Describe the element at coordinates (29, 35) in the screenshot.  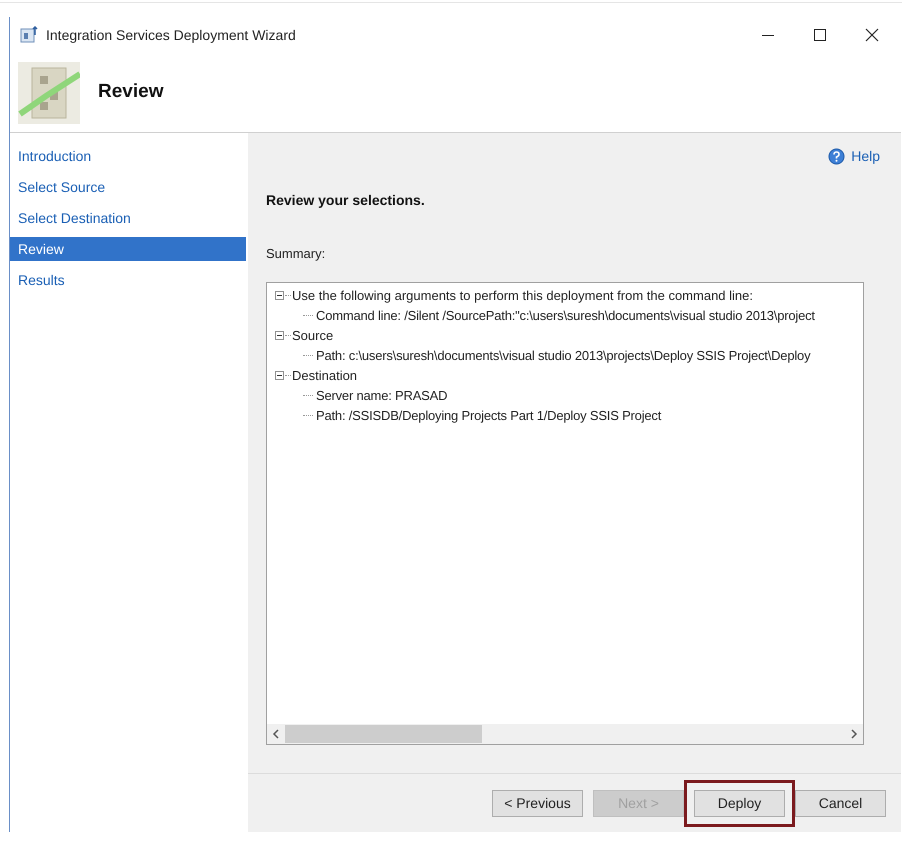
I see `app-icon` at that location.